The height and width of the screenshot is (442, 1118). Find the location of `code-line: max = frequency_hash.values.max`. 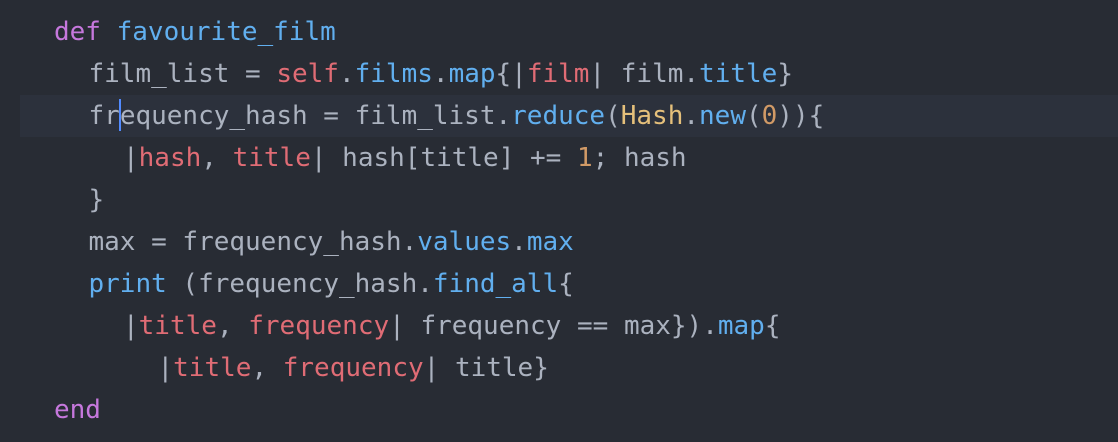

code-line: max = frequency_hash.values.max is located at coordinates (559, 242).